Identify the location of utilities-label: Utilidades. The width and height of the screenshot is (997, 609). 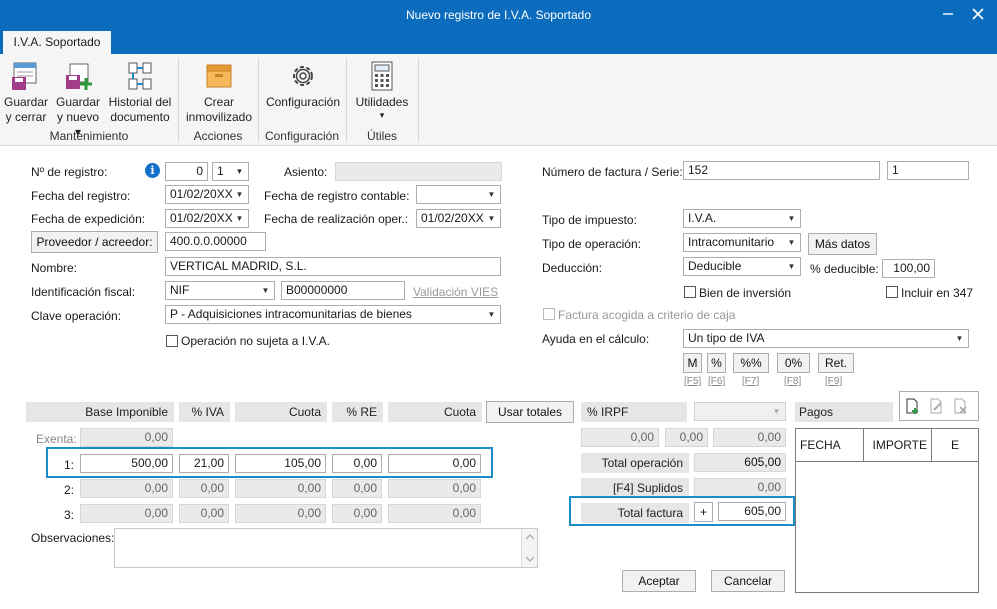
(382, 102).